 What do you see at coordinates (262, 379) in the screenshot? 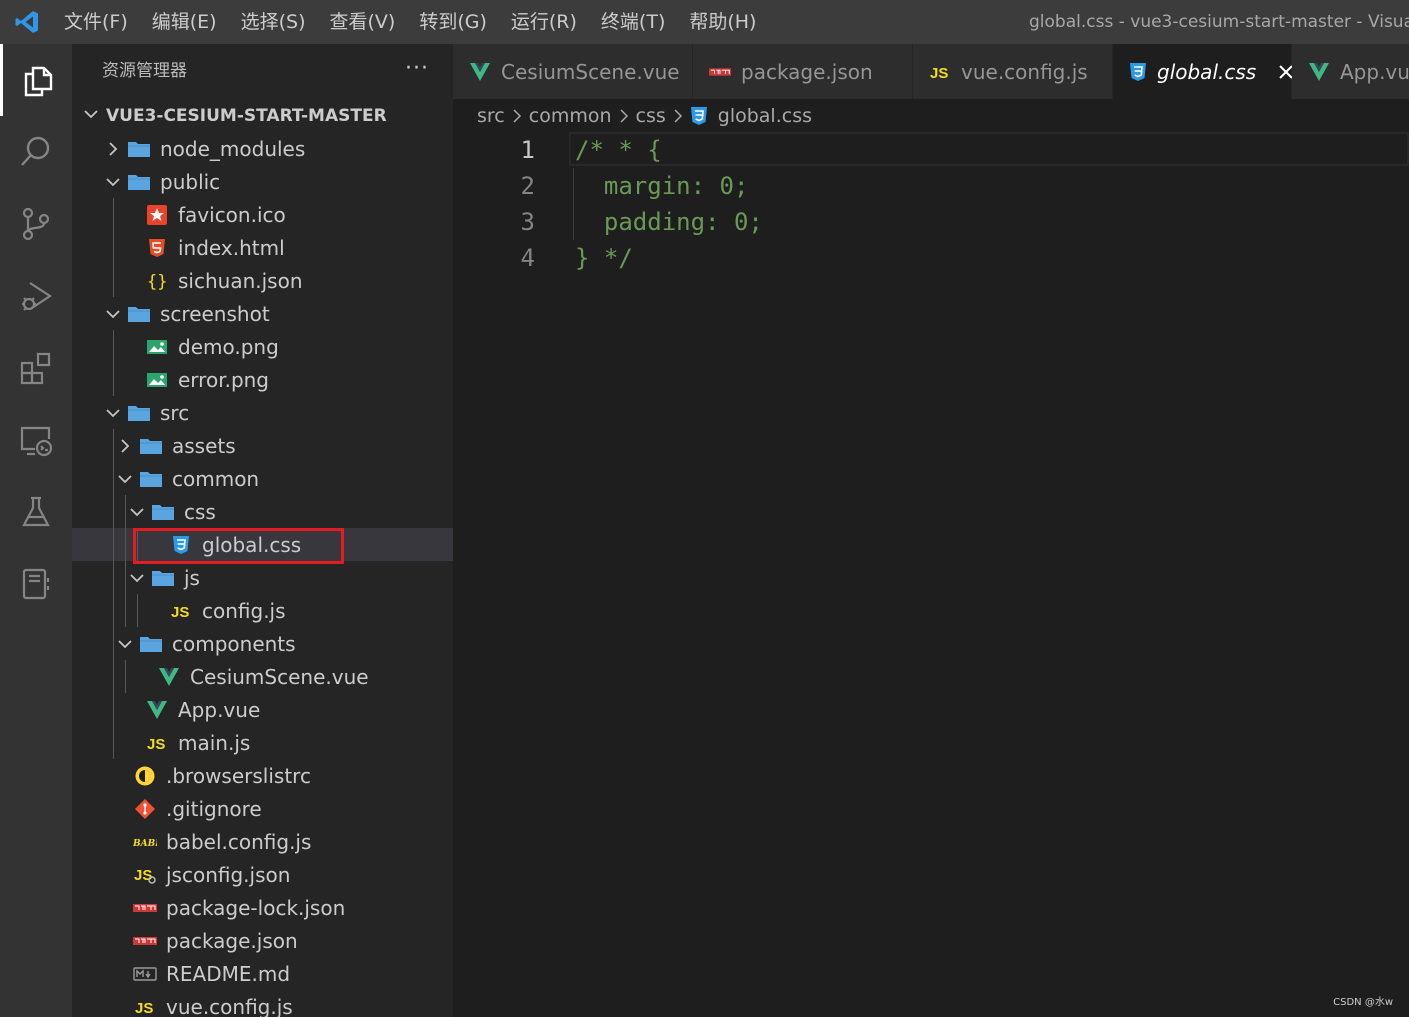
I see `tree-file-error-png: error.png` at bounding box center [262, 379].